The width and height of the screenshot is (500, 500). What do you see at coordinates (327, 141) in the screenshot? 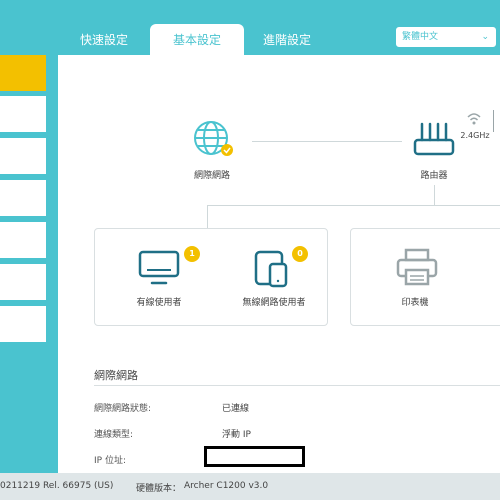
I see `internet-router-link` at bounding box center [327, 141].